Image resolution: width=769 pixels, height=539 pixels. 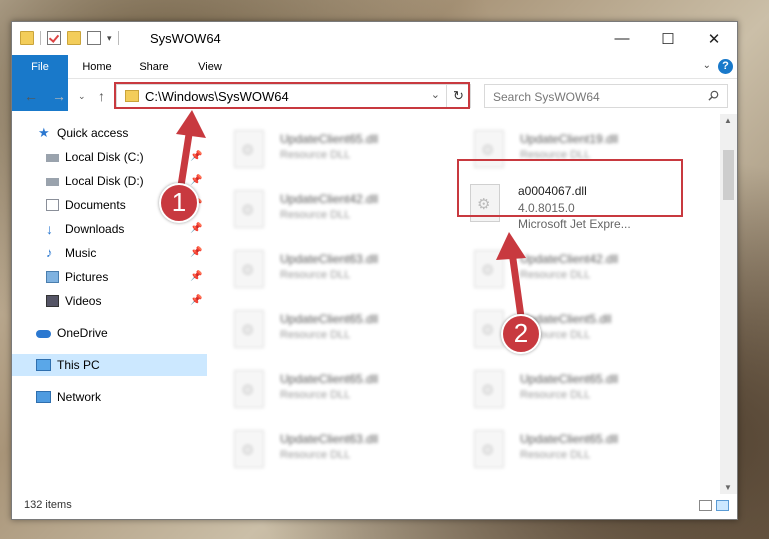 What do you see at coordinates (52, 301) in the screenshot?
I see `videos-icon` at bounding box center [52, 301].